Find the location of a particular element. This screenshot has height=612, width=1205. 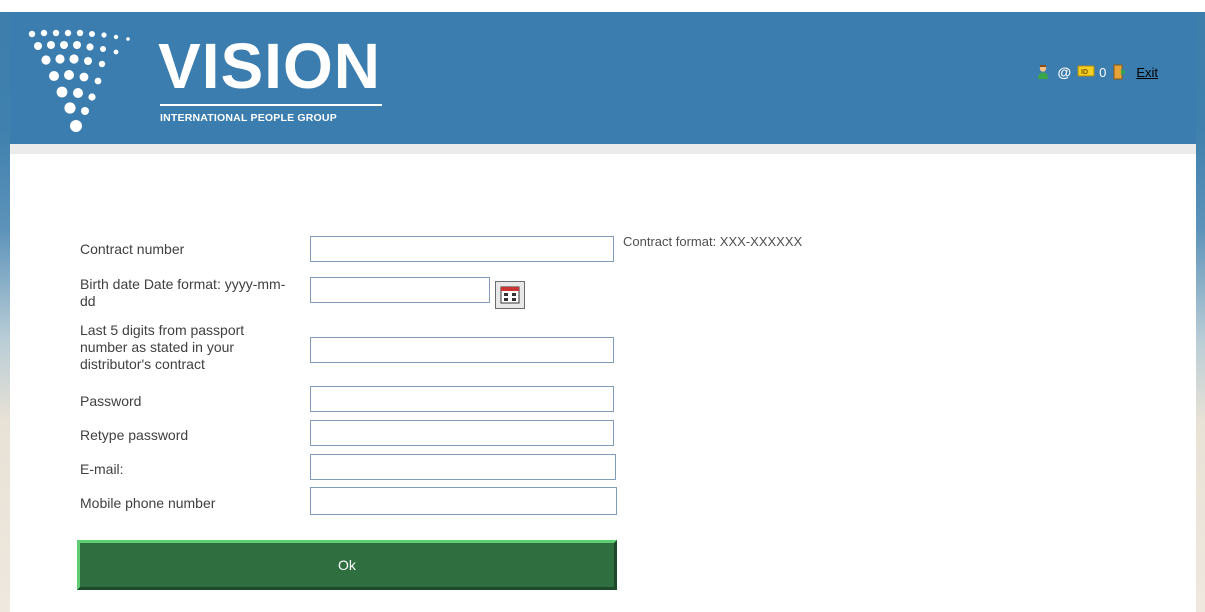

logo-divider is located at coordinates (271, 105).